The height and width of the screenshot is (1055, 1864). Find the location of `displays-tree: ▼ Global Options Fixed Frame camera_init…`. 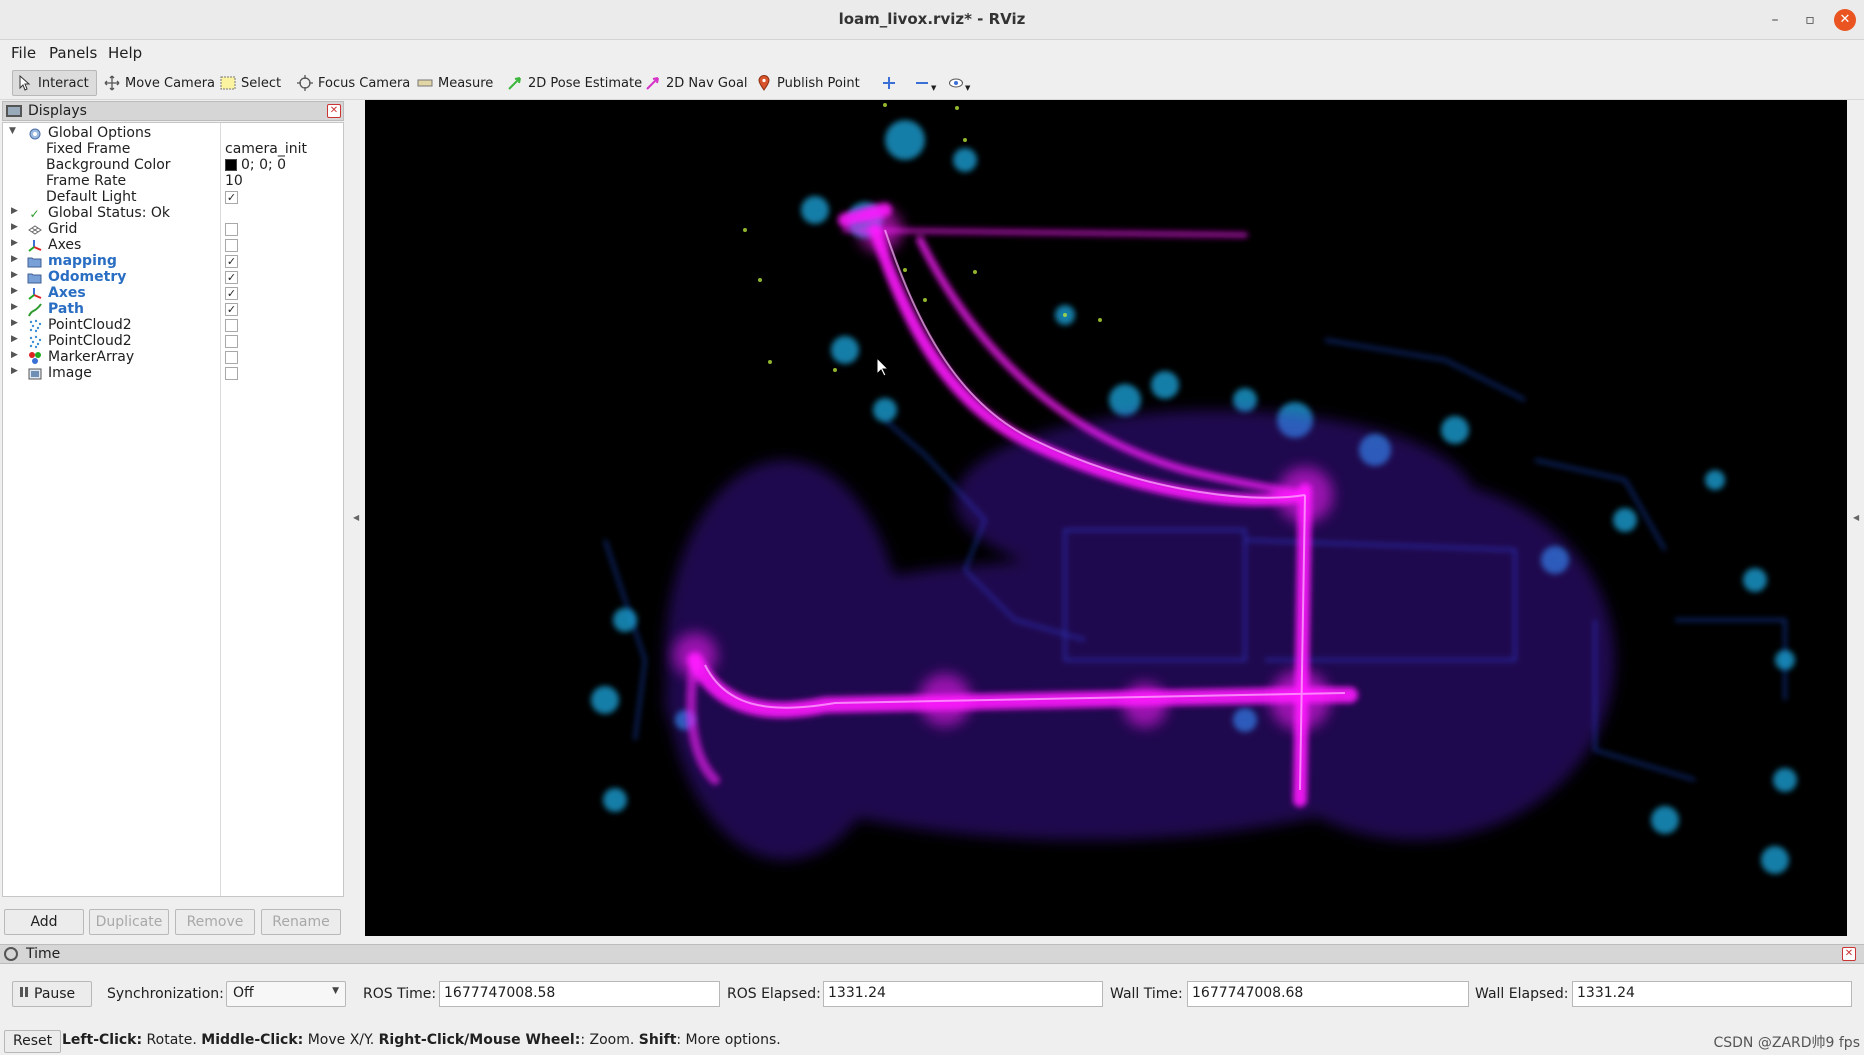

displays-tree: ▼ Global Options Fixed Frame camera_init… is located at coordinates (173, 509).